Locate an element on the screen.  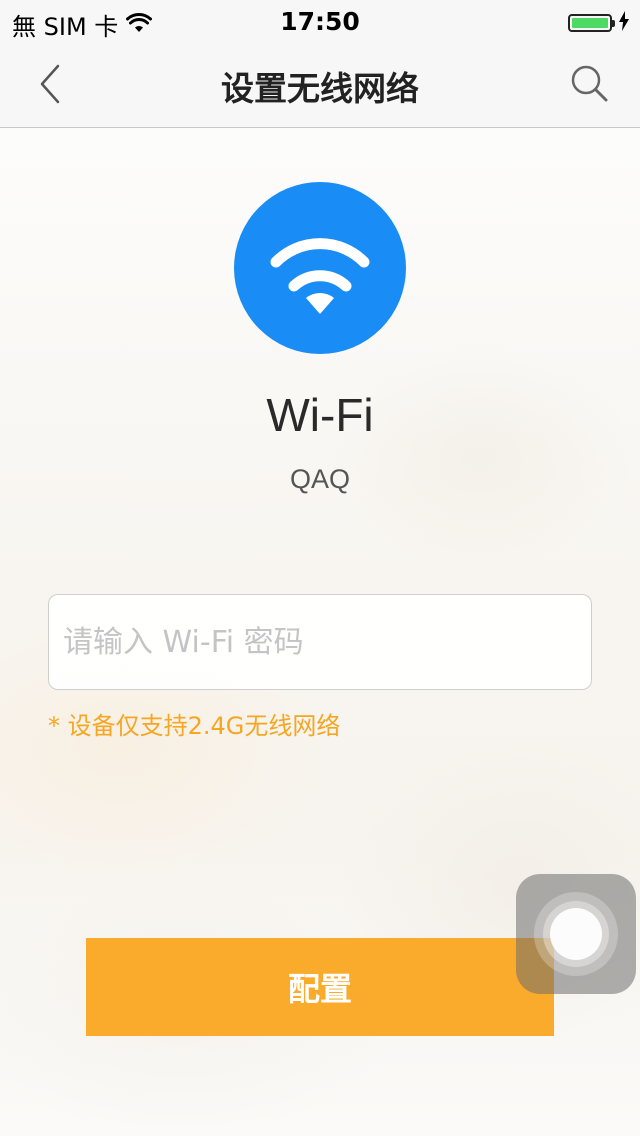
password-field is located at coordinates (320, 642).